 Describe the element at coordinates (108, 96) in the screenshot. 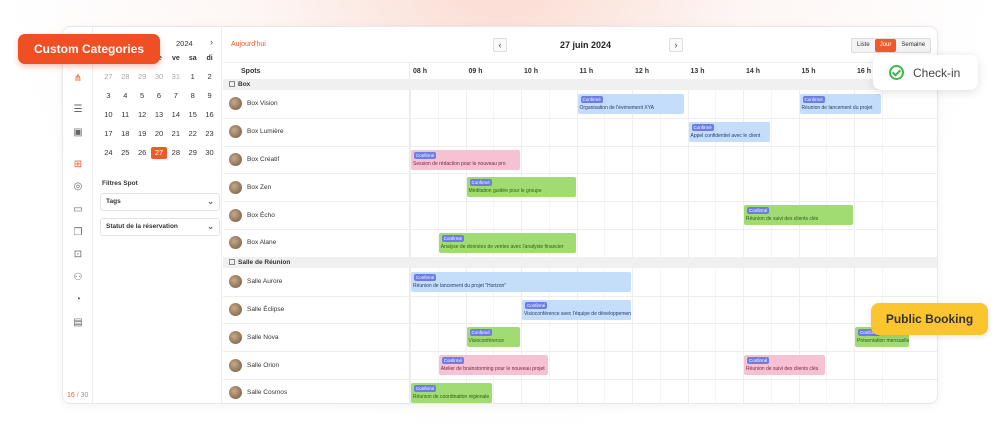

I see `calendar-day: 3` at that location.